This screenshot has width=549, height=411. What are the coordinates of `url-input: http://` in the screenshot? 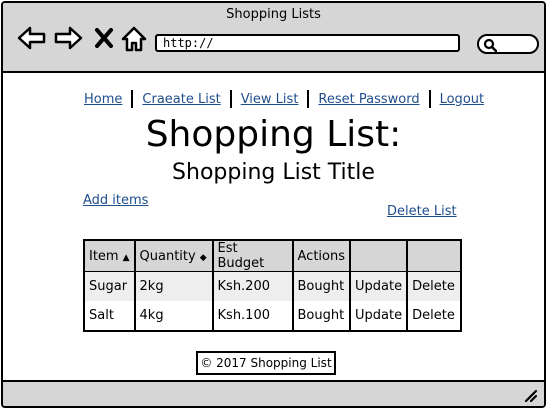 It's located at (307, 43).